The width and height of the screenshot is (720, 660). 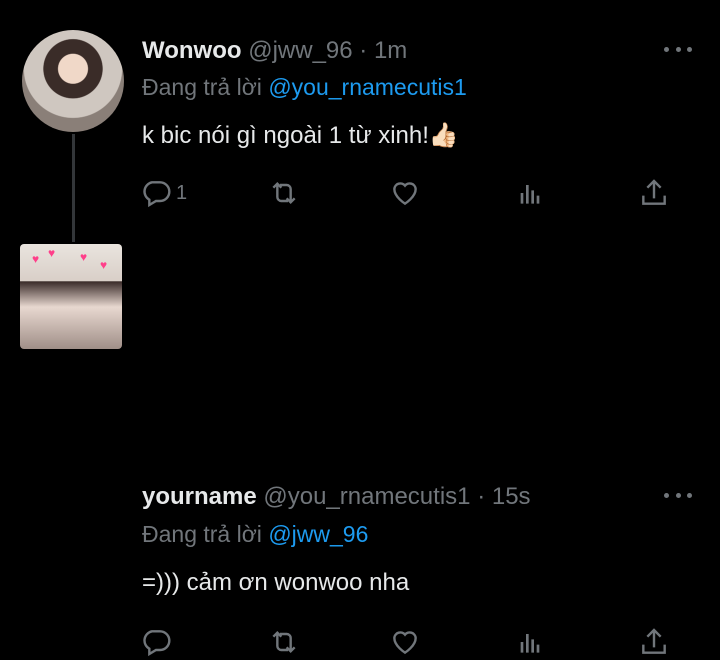 I want to click on mention-link: @jww_96, so click(x=318, y=534).